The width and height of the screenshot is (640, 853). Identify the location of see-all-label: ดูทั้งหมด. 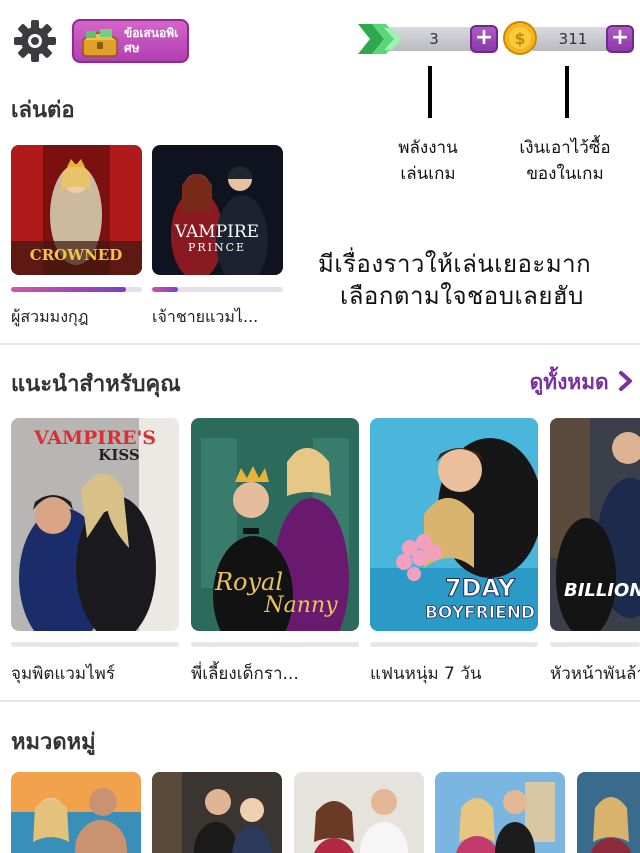
(569, 382).